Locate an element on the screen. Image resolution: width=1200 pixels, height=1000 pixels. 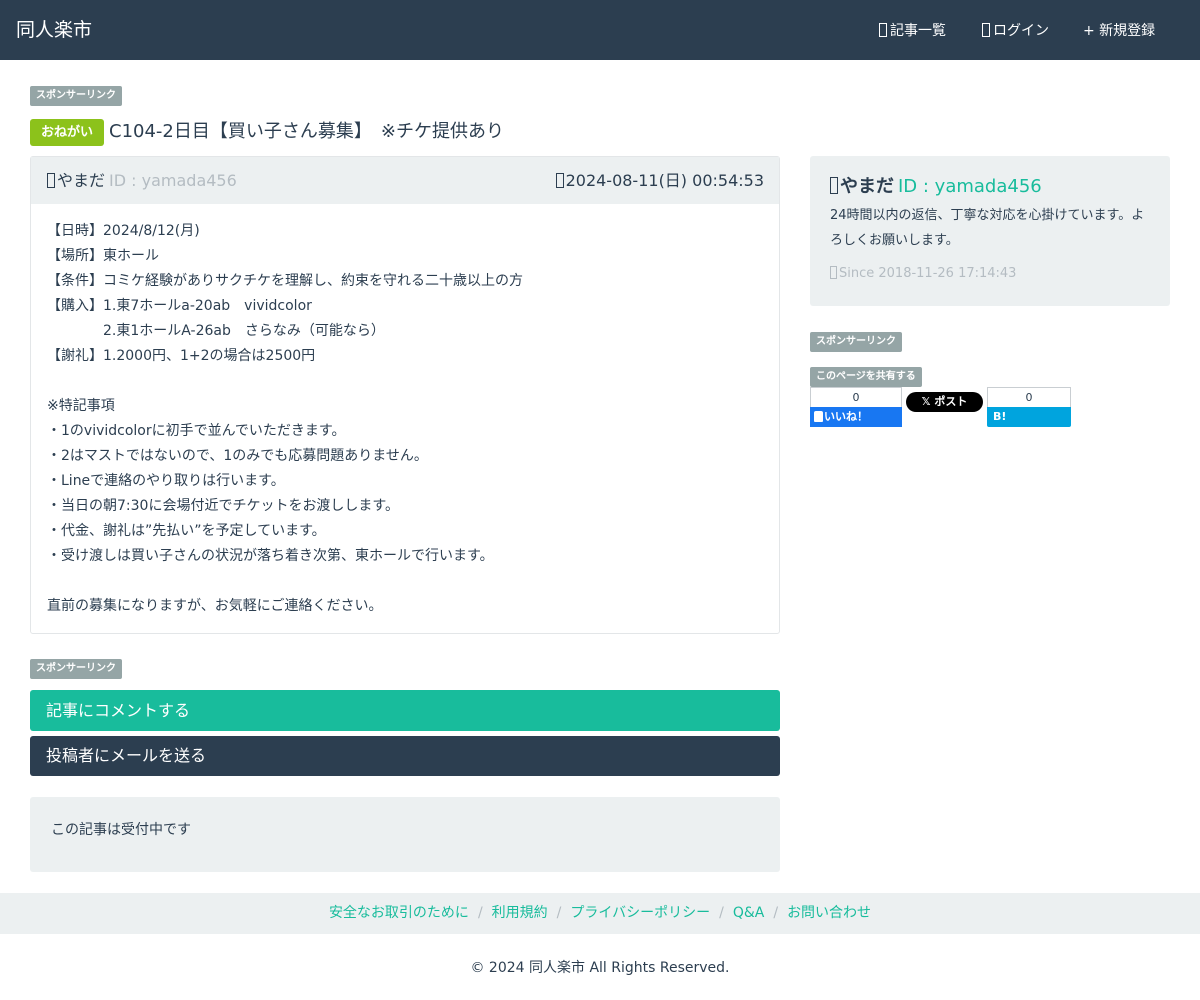
post-body-line: ・代金、謝礼は”先払い”を予定しています。 is located at coordinates (186, 531).